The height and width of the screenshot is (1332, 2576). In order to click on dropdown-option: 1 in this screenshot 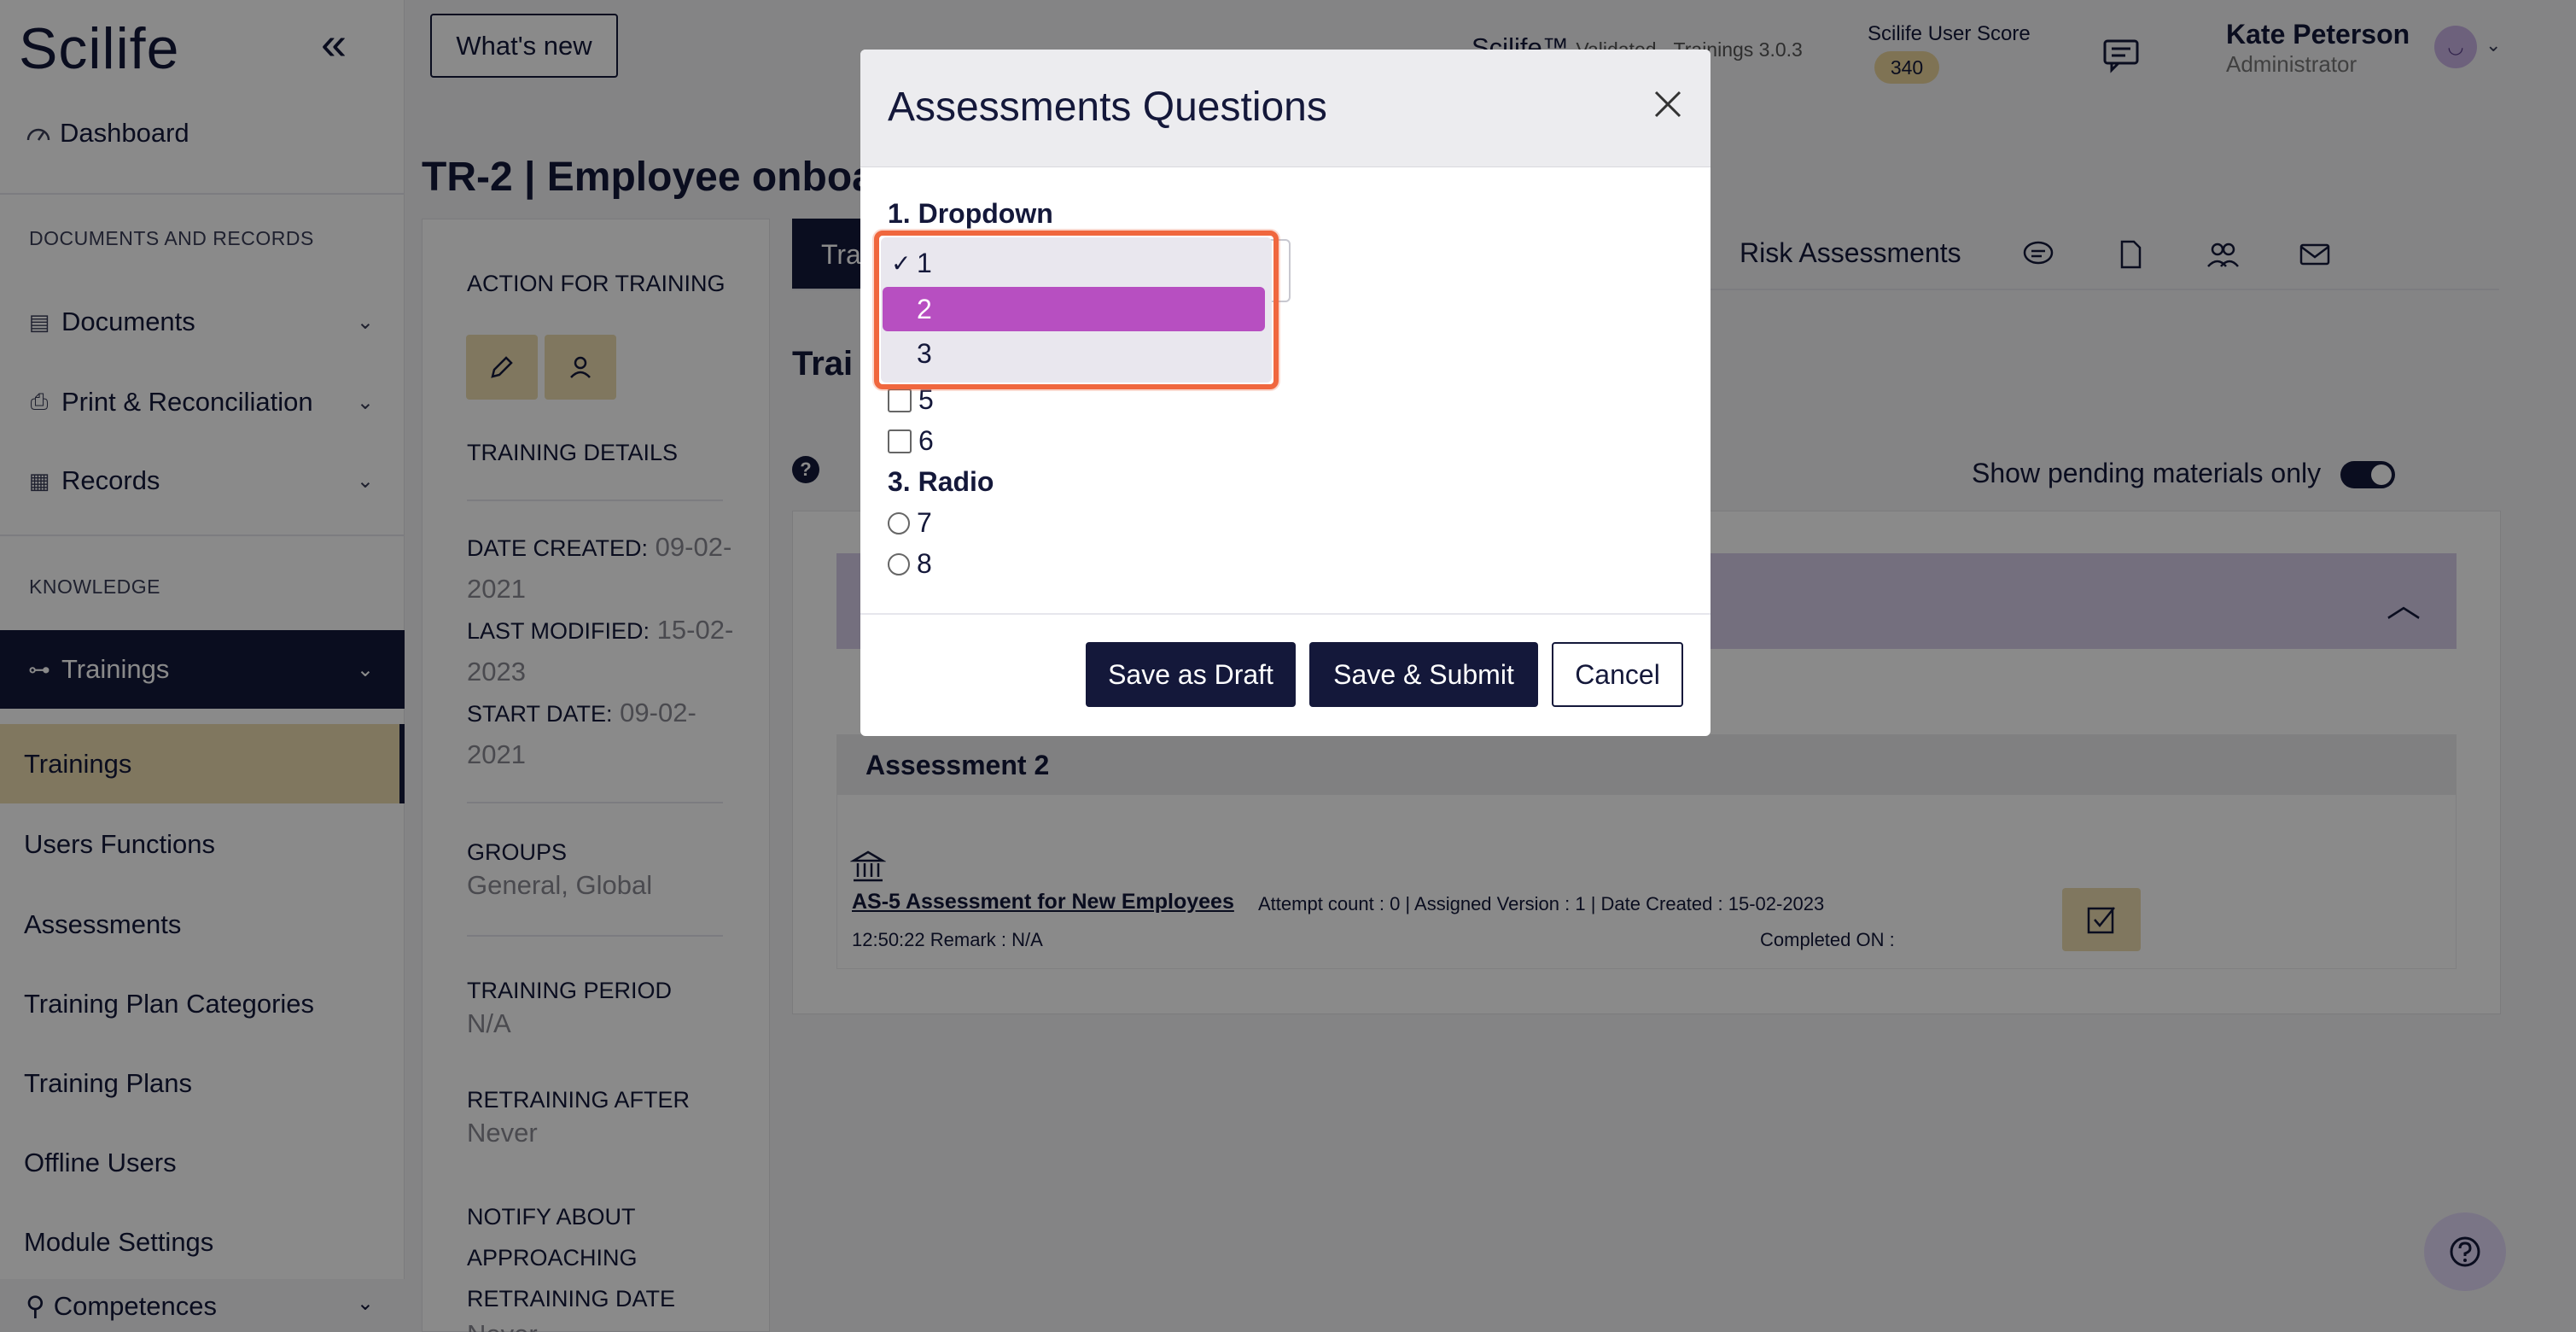, I will do `click(1073, 263)`.